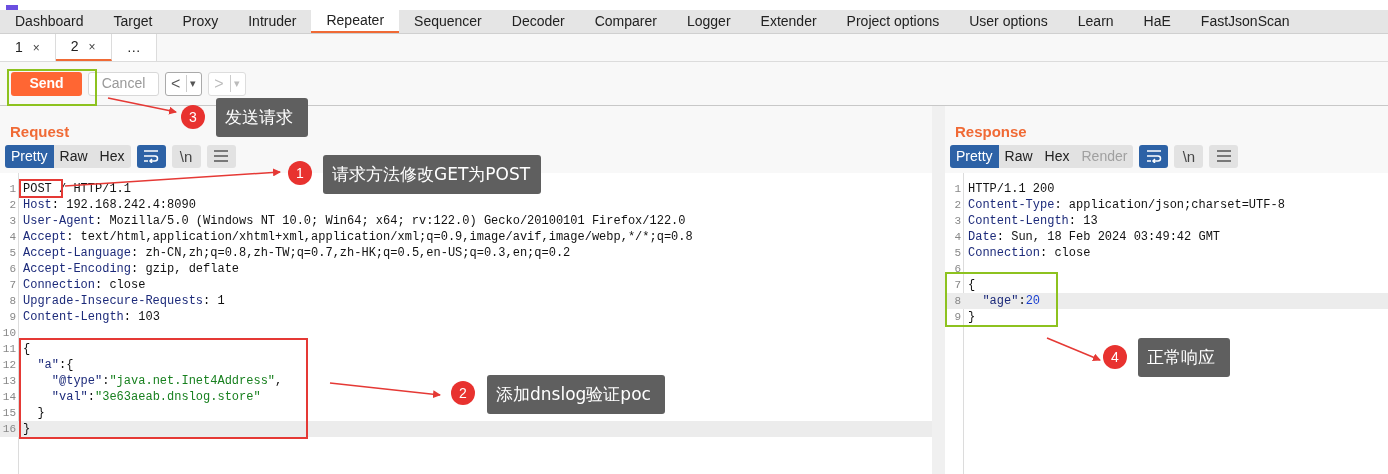 Image resolution: width=1388 pixels, height=474 pixels. I want to click on pane-title: Request, so click(40, 132).